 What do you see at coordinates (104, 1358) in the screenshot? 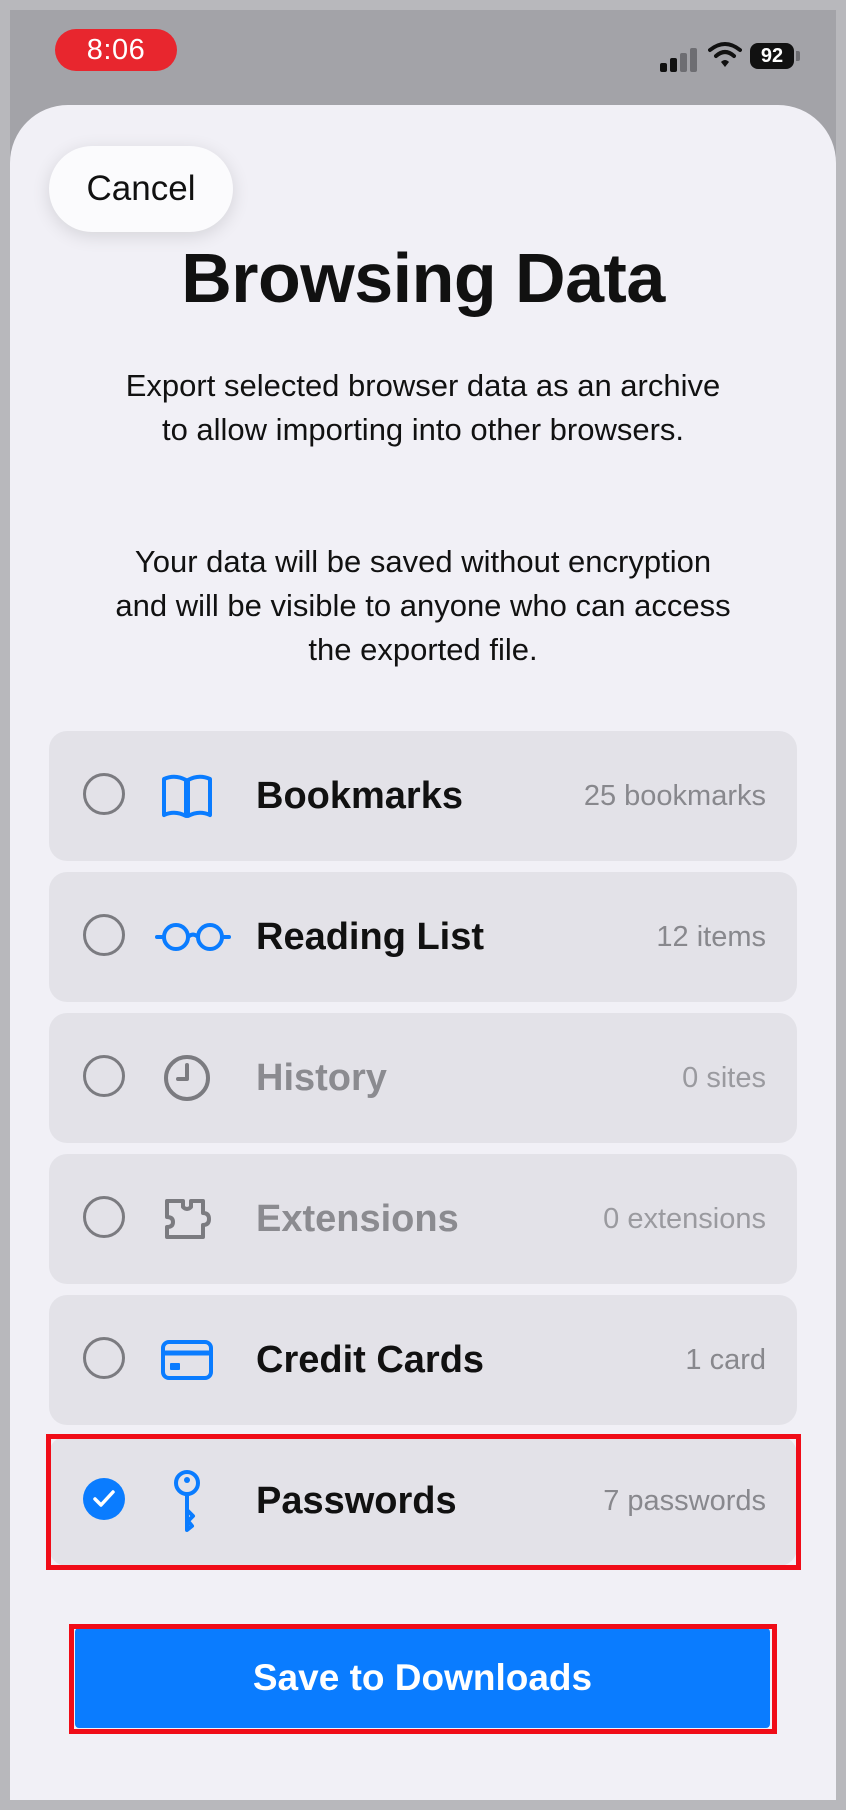
I see `credit-cards-radio` at bounding box center [104, 1358].